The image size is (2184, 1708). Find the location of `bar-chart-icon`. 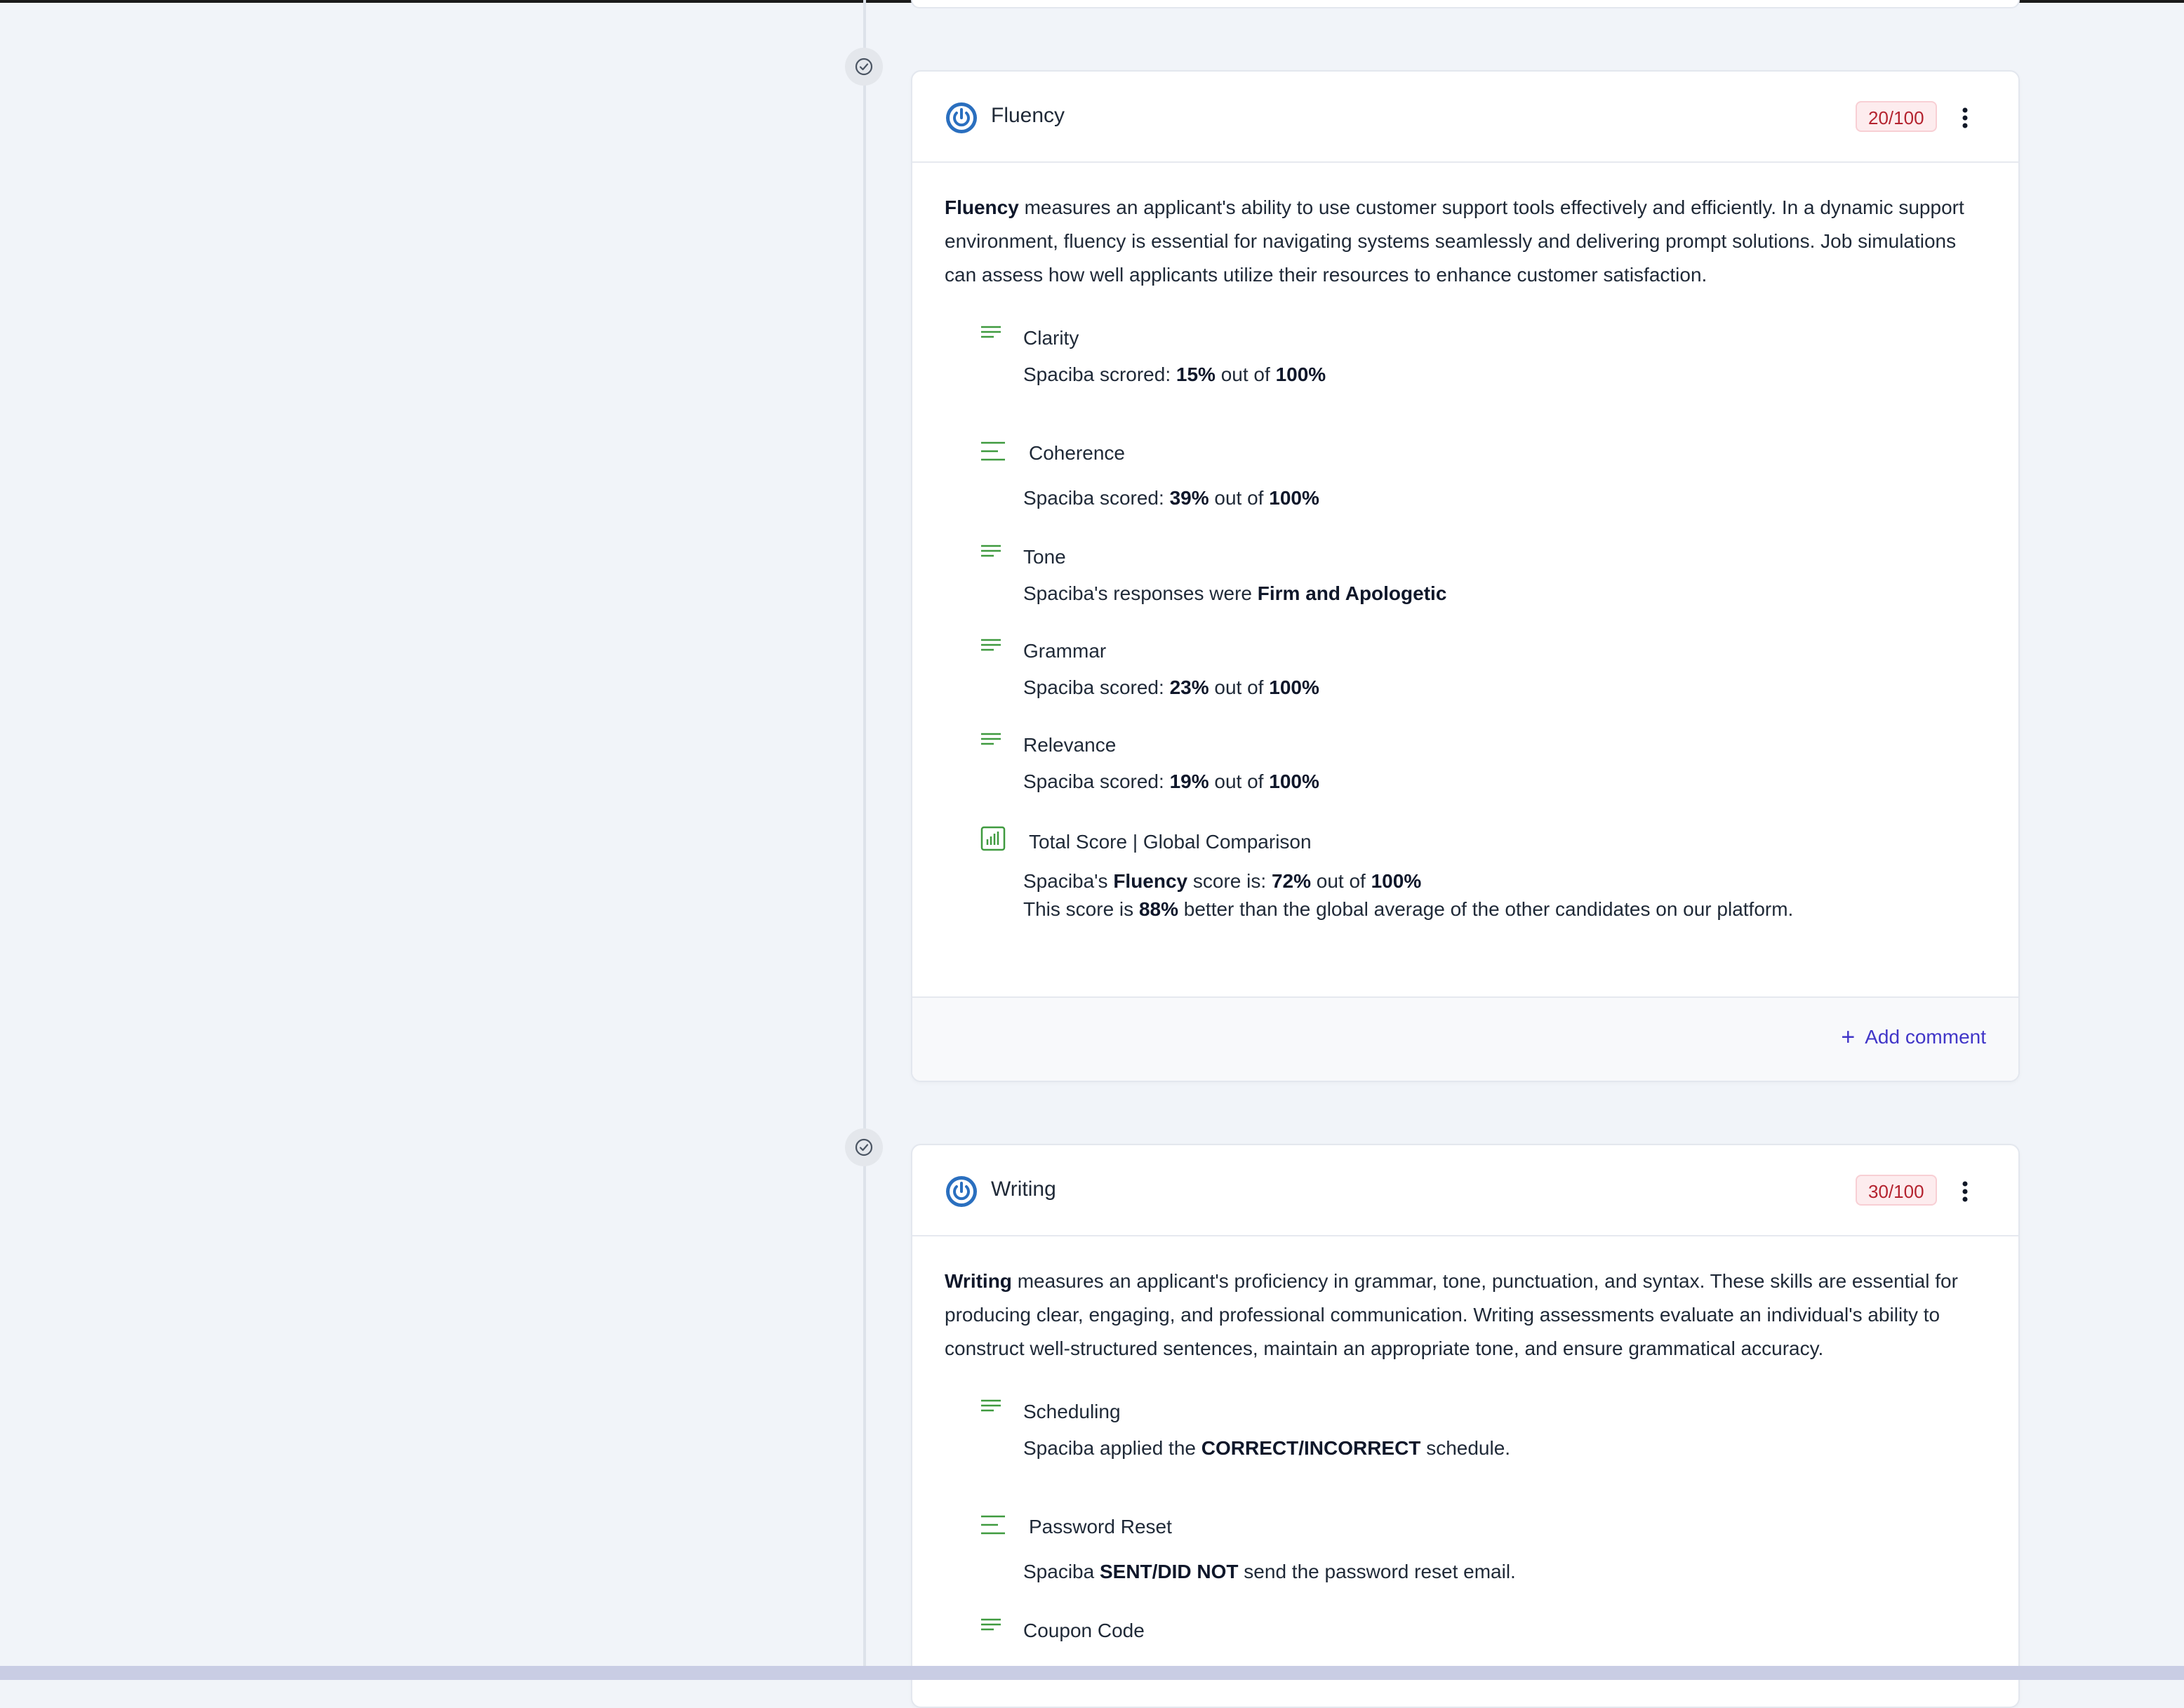

bar-chart-icon is located at coordinates (993, 838).